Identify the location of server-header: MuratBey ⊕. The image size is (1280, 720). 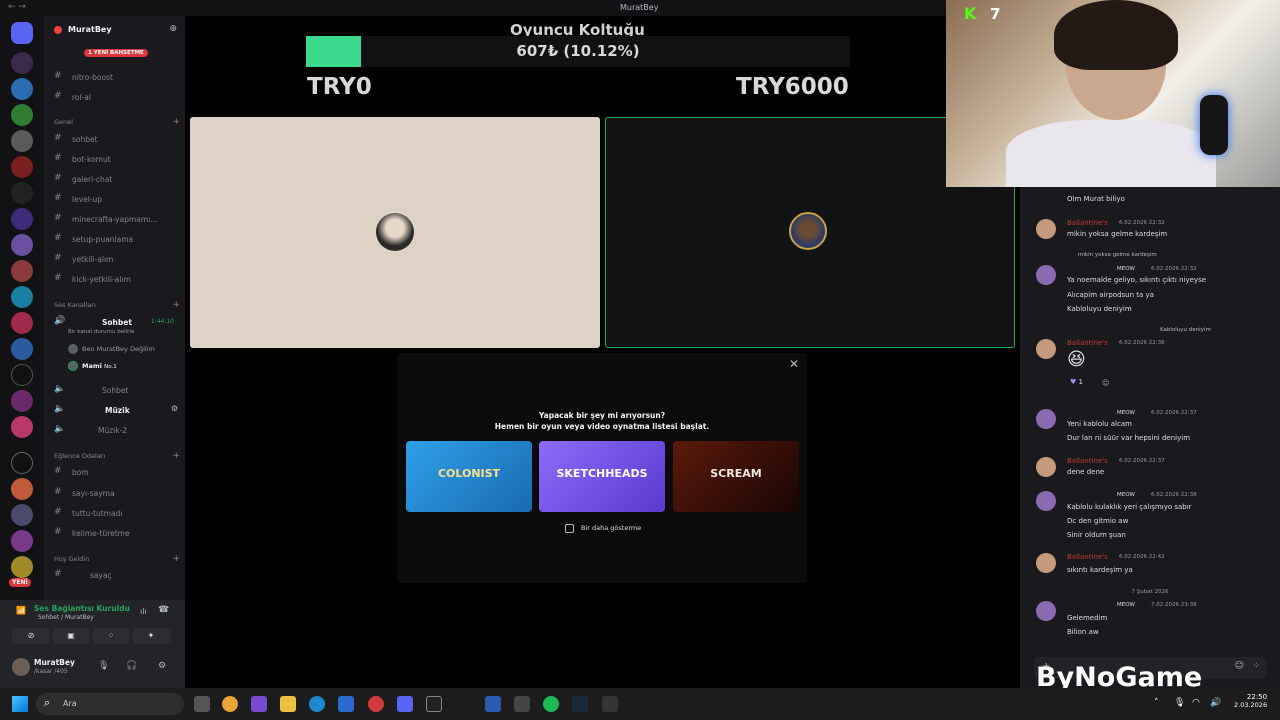
(114, 30).